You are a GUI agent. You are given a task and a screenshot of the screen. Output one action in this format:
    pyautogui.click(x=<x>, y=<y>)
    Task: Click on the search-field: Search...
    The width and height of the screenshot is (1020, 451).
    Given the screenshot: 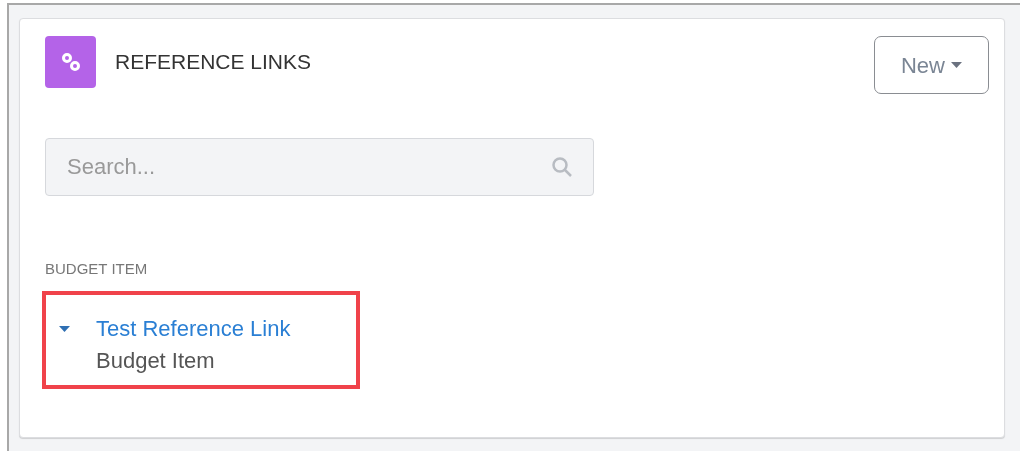 What is the action you would take?
    pyautogui.click(x=319, y=167)
    